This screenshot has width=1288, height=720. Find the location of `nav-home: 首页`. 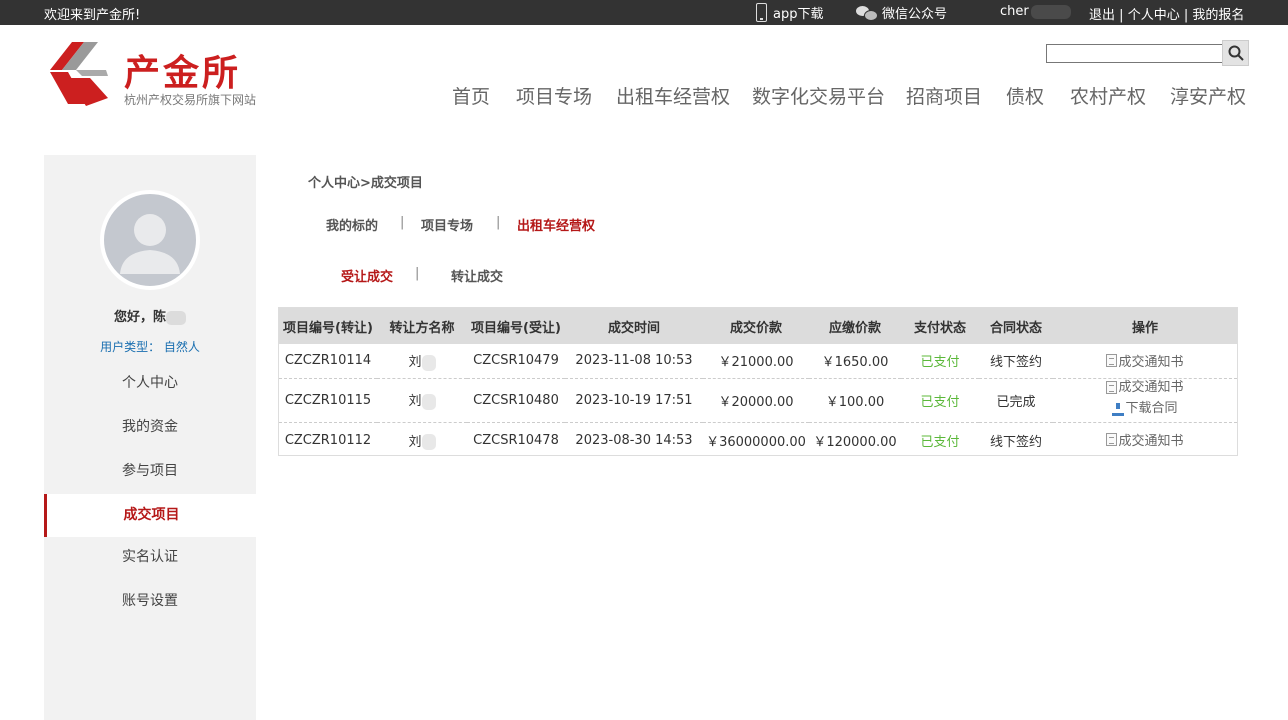

nav-home: 首页 is located at coordinates (471, 95).